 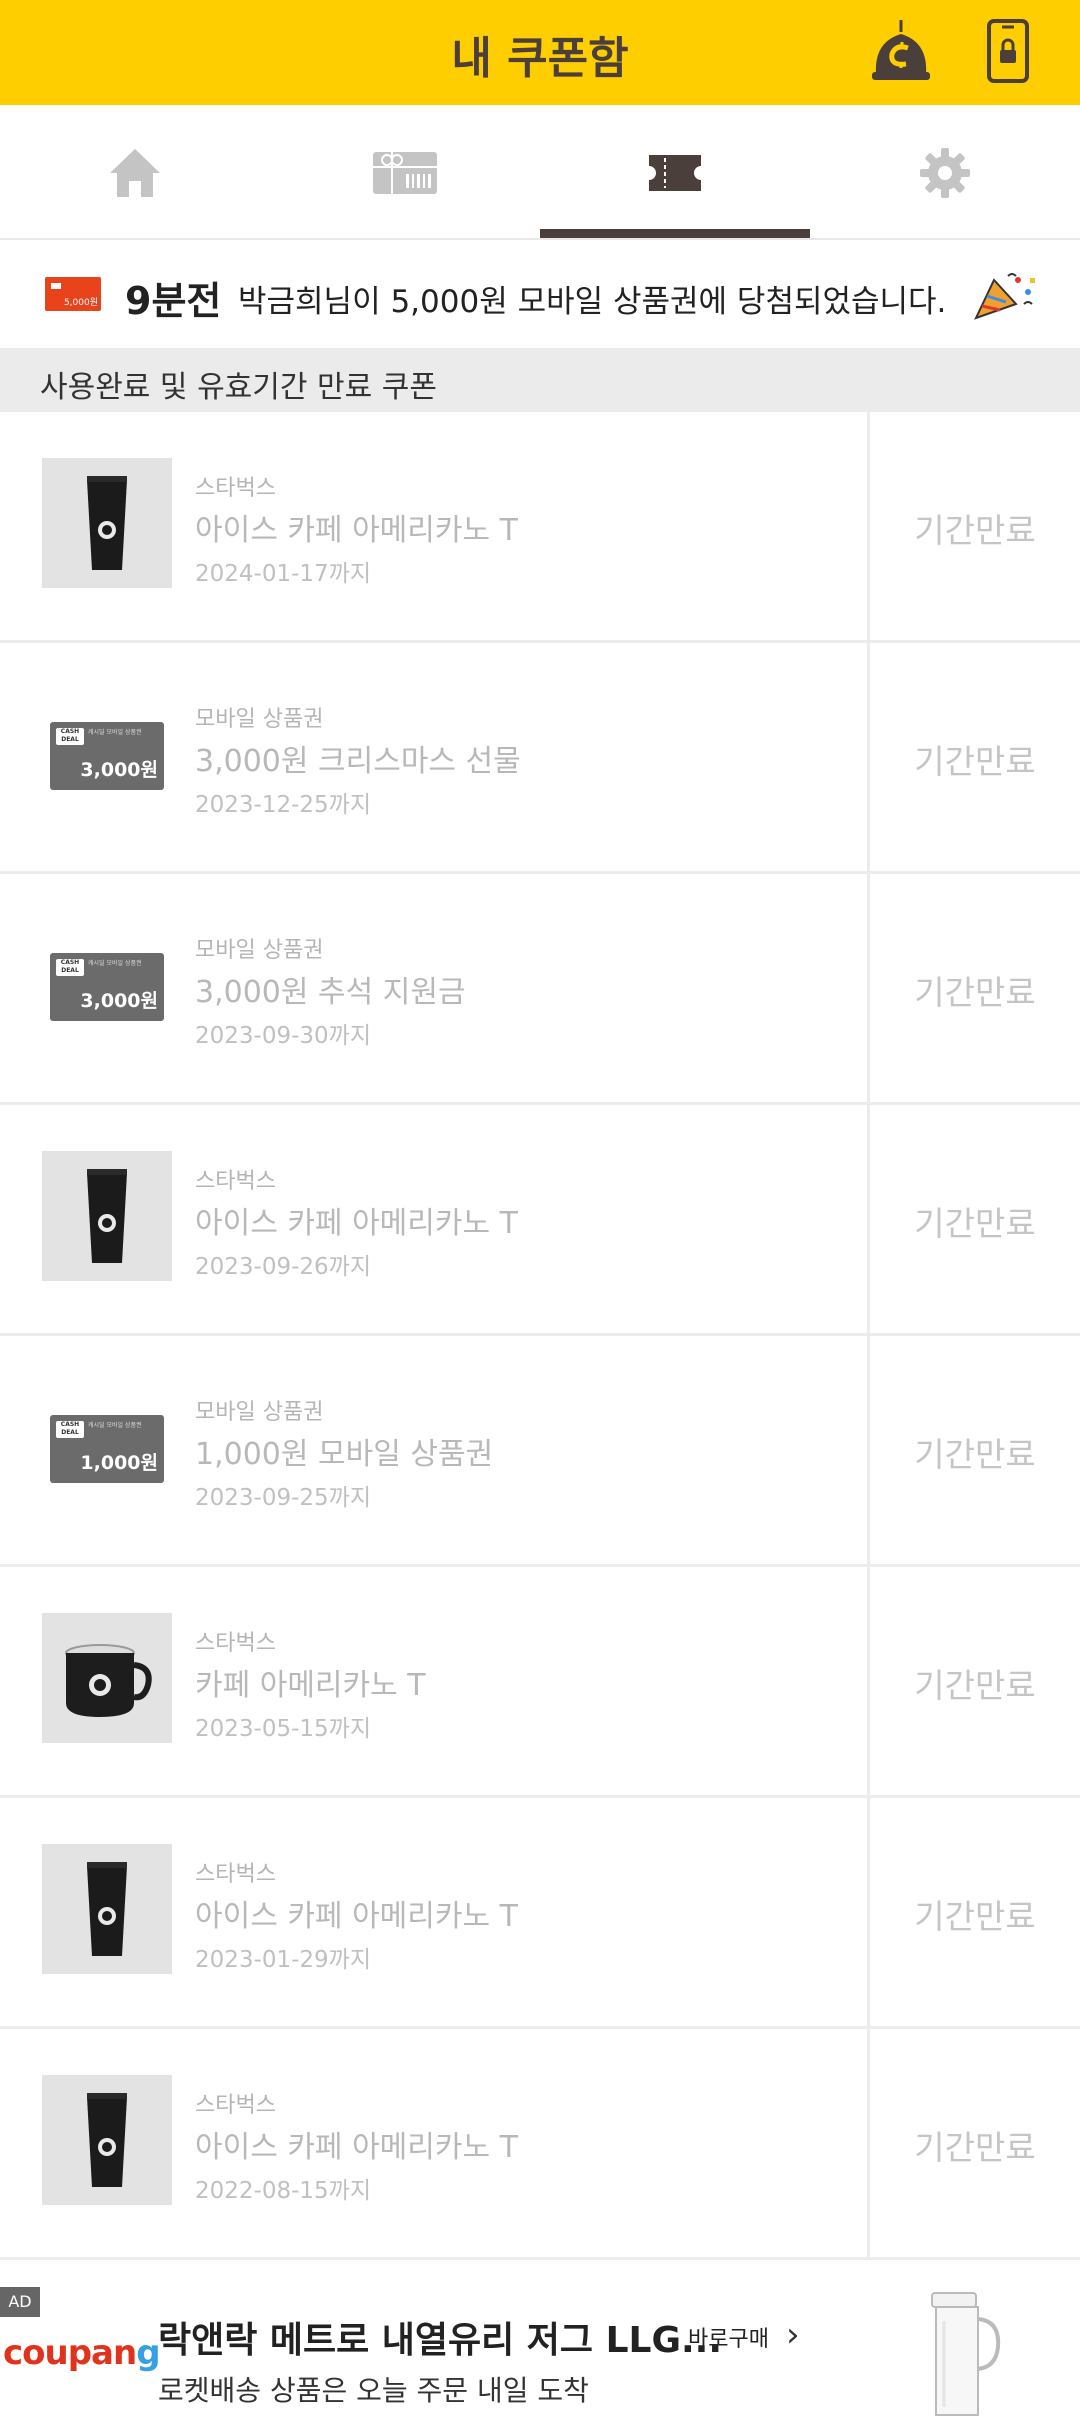 I want to click on section-title: 사용완료 및 유효기간 만료 쿠폰, so click(x=238, y=387).